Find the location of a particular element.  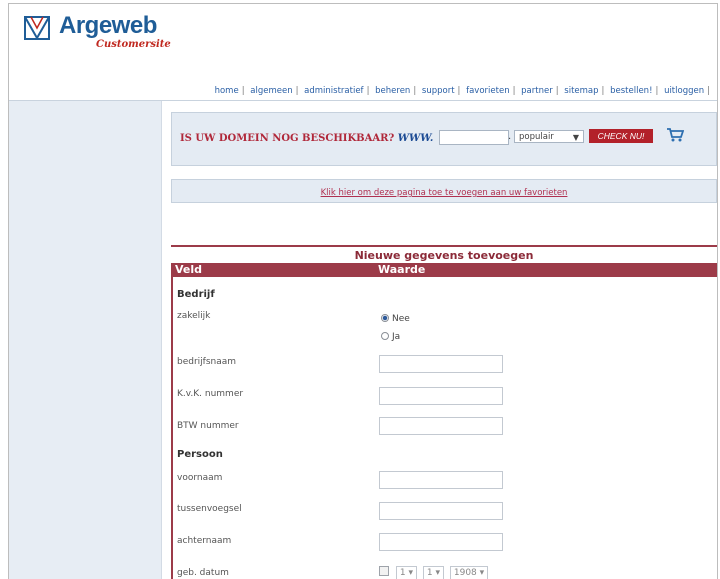

nav-uitloggen: uitloggen is located at coordinates (684, 91).